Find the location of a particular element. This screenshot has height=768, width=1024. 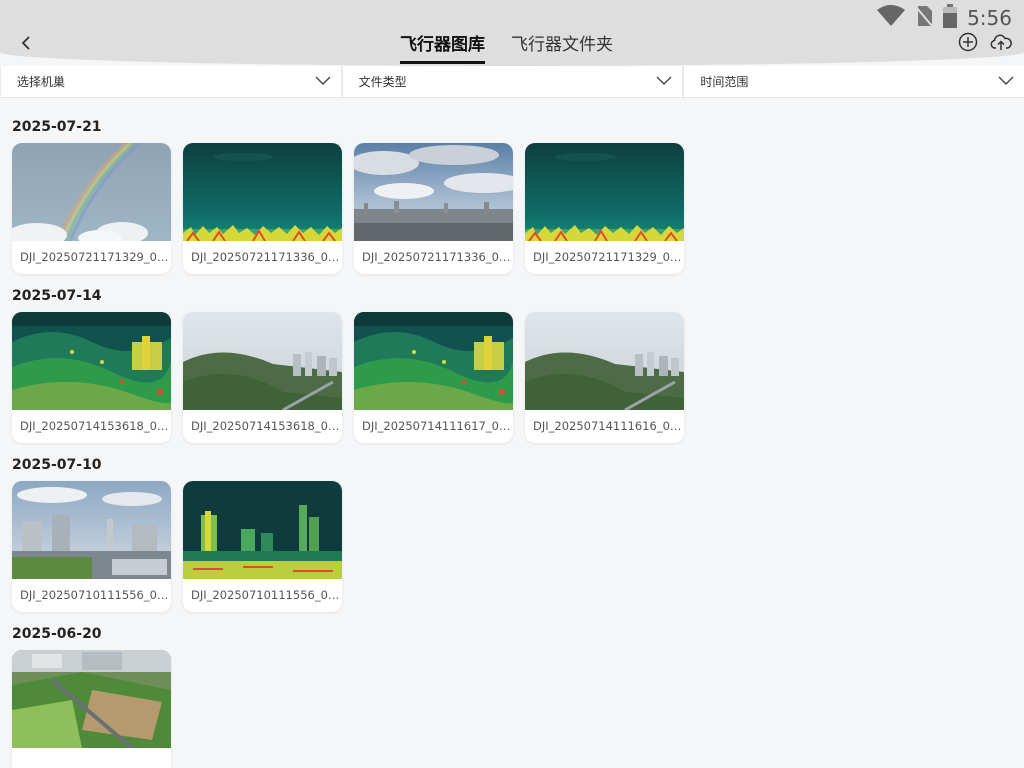

time-range-select-label: 时间范围 is located at coordinates (724, 82).